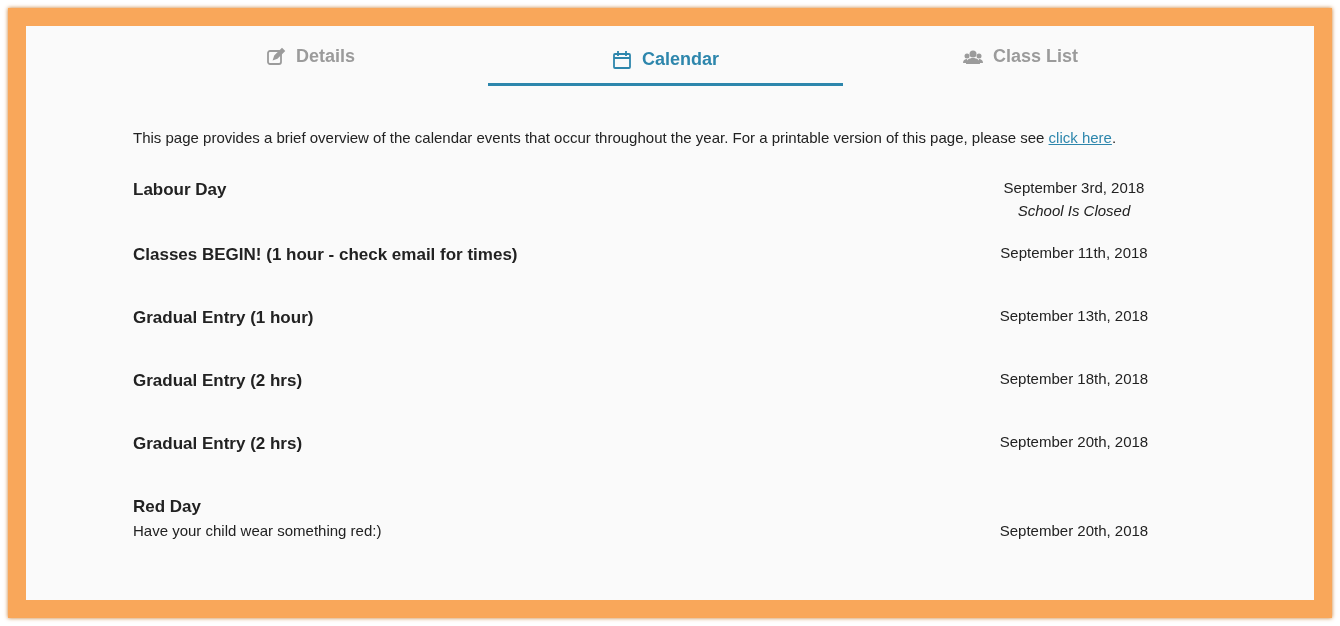 This screenshot has width=1340, height=626. Describe the element at coordinates (223, 318) in the screenshot. I see `event-title: Gradual Entry (1 hour)` at that location.